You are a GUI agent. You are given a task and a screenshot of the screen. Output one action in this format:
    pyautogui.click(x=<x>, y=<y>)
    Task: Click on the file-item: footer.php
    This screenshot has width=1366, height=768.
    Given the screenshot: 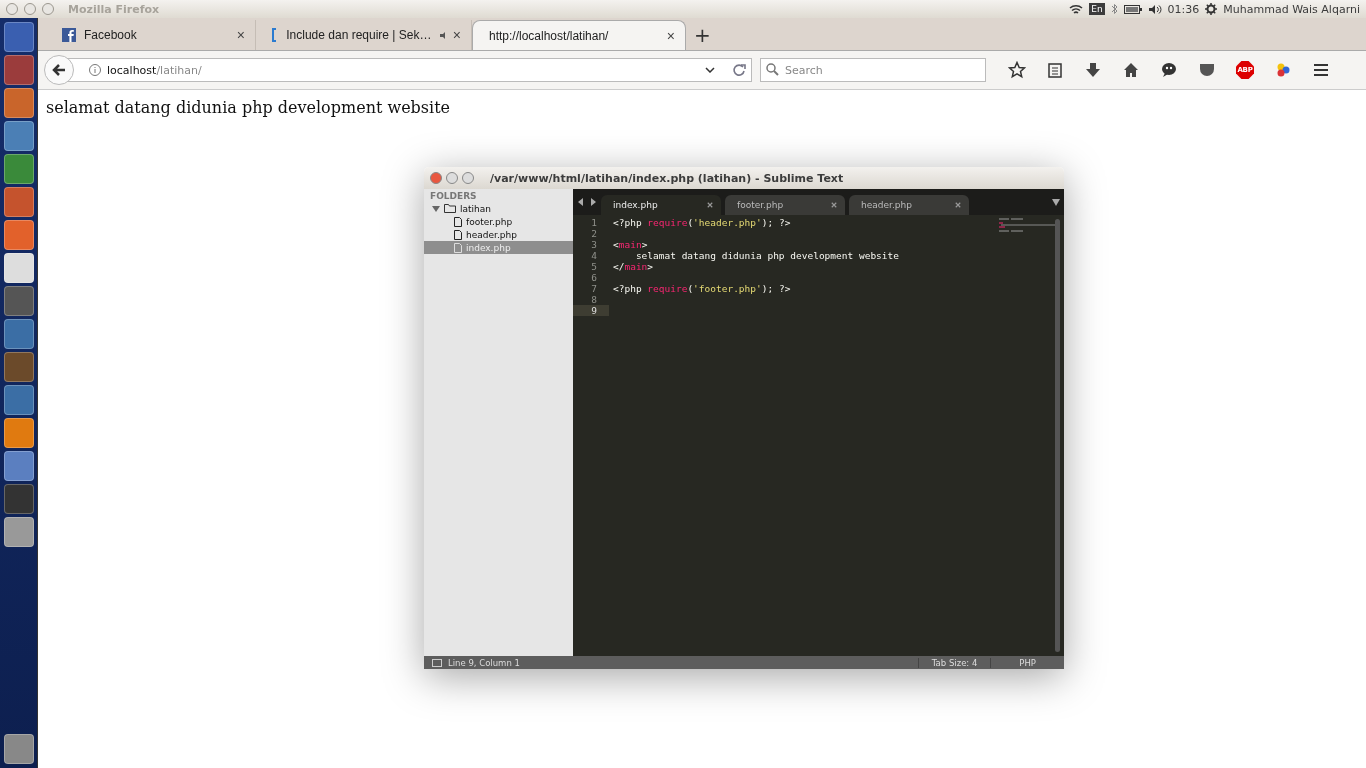 What is the action you would take?
    pyautogui.click(x=498, y=221)
    